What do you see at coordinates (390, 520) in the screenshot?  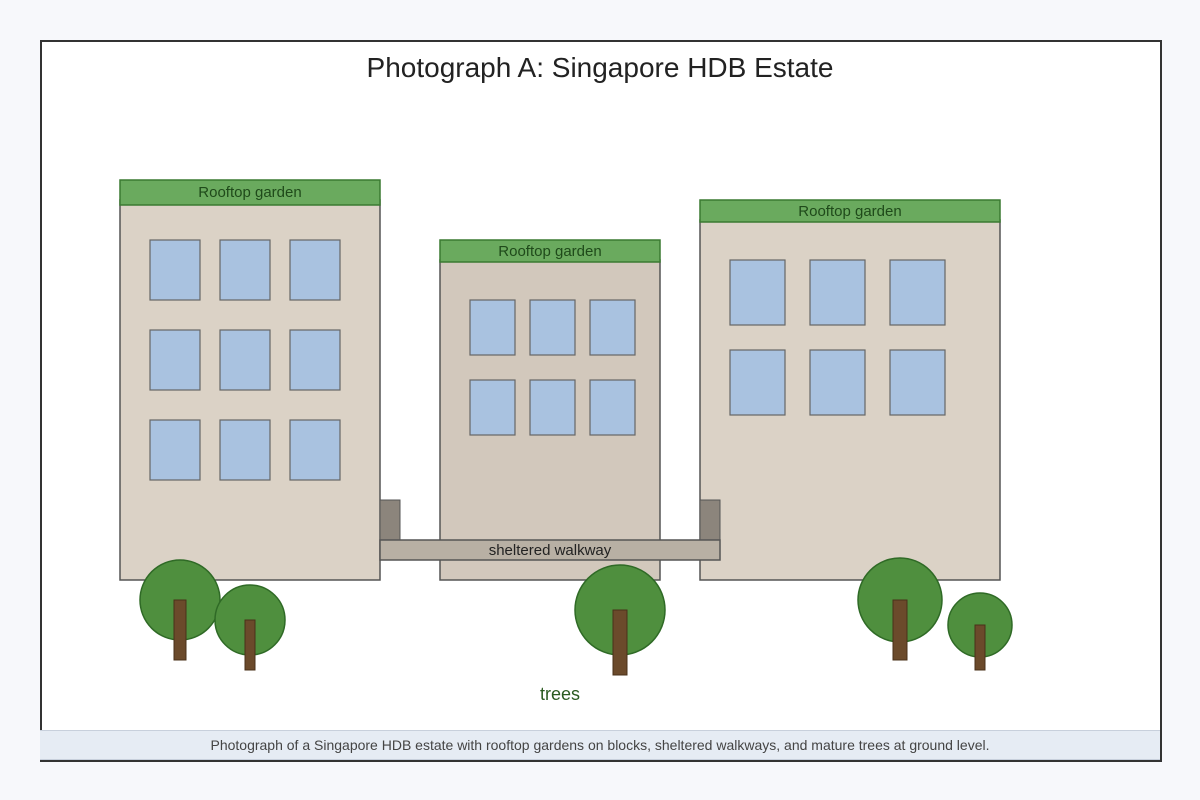 I see `walkway-post-left` at bounding box center [390, 520].